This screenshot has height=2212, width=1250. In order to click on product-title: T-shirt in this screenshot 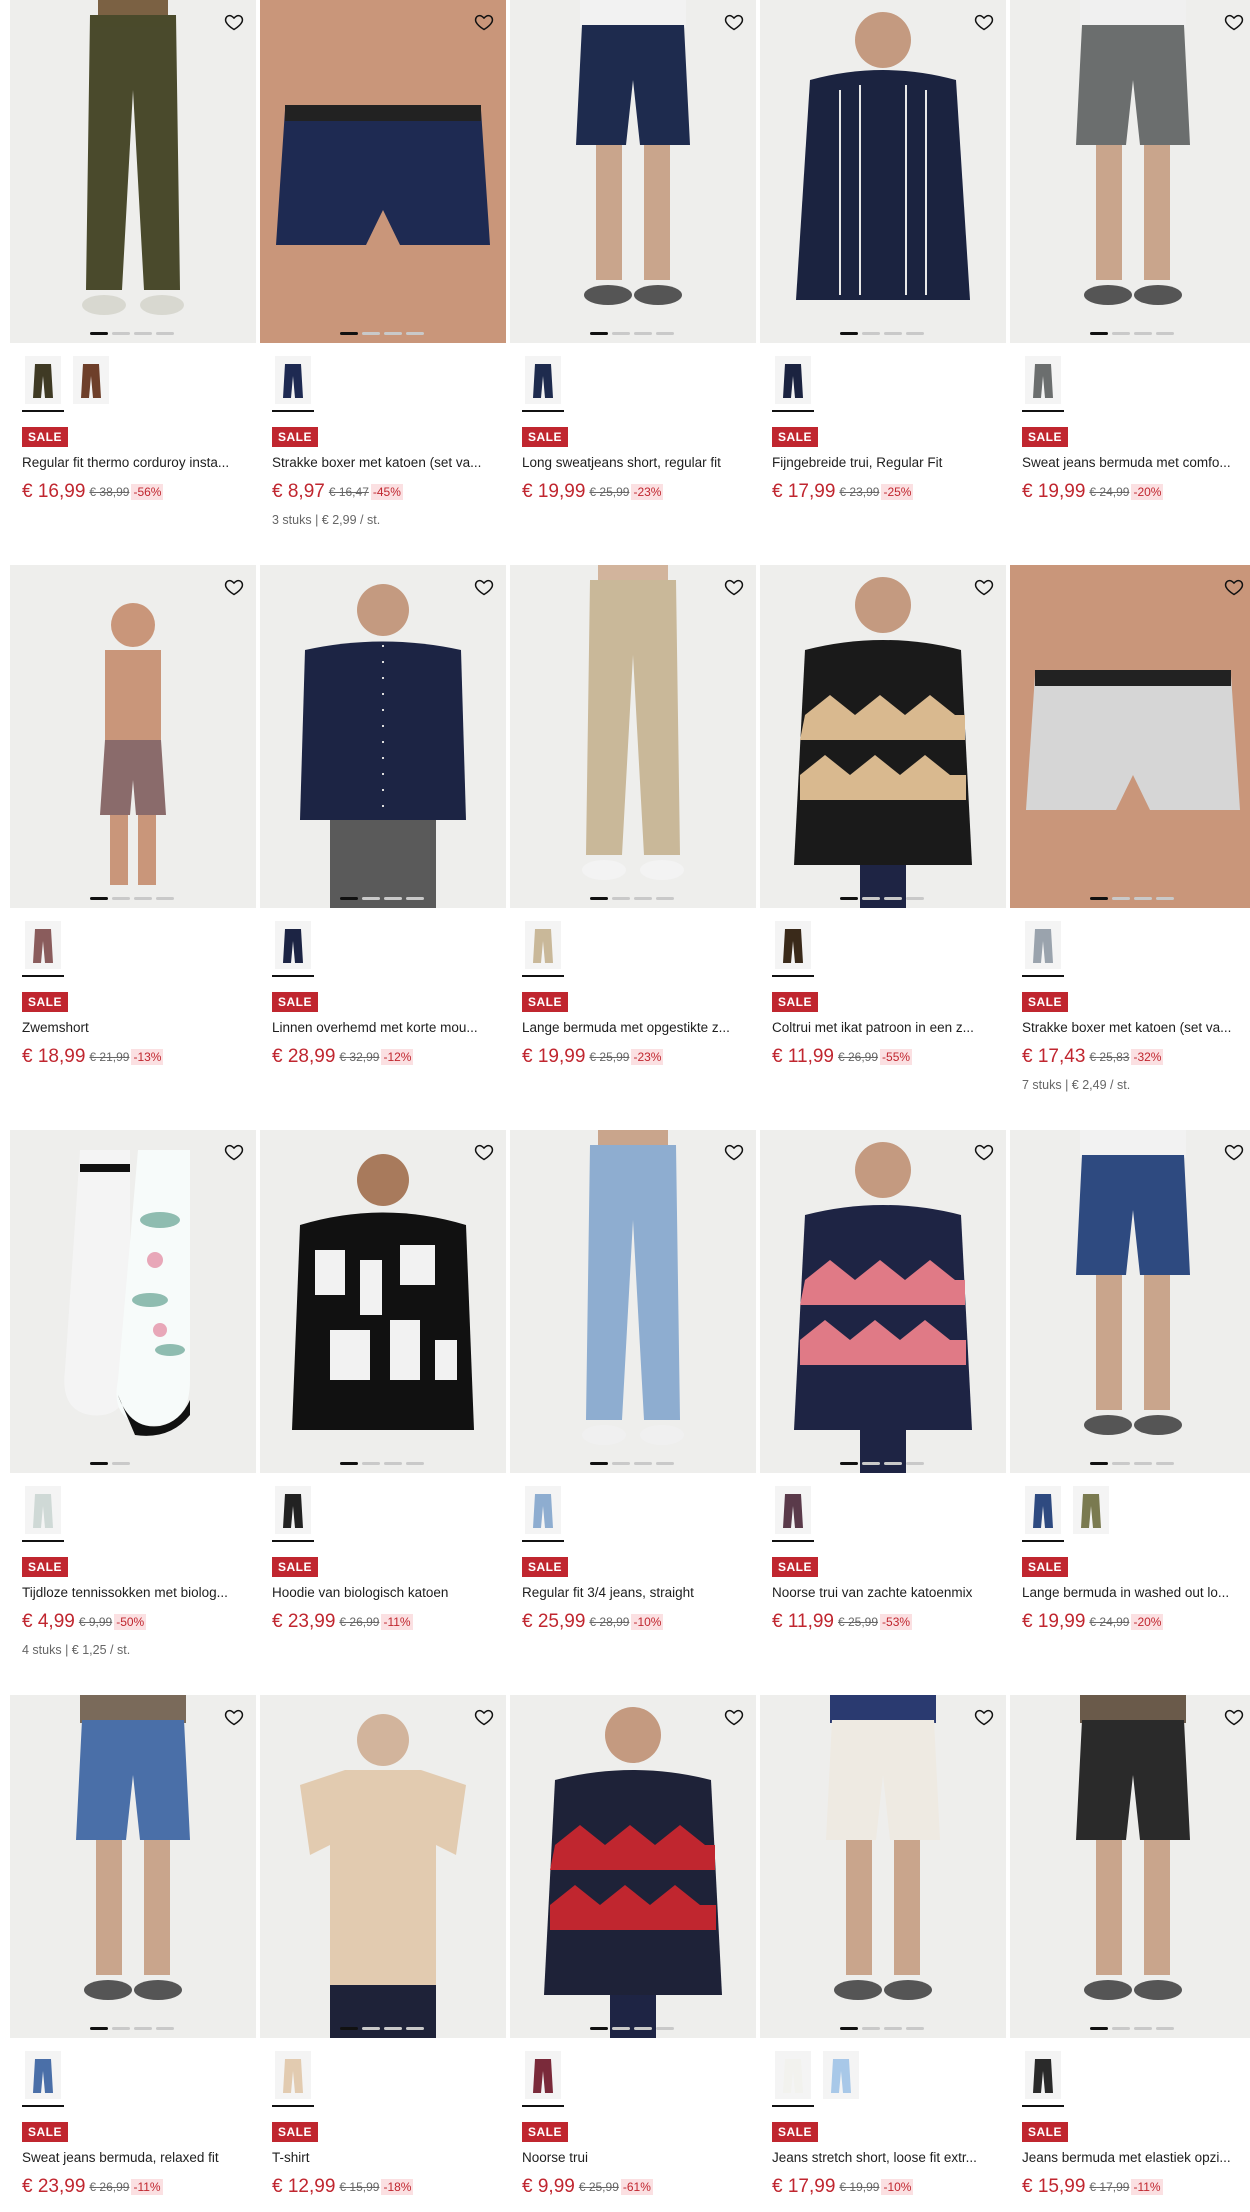, I will do `click(385, 2158)`.